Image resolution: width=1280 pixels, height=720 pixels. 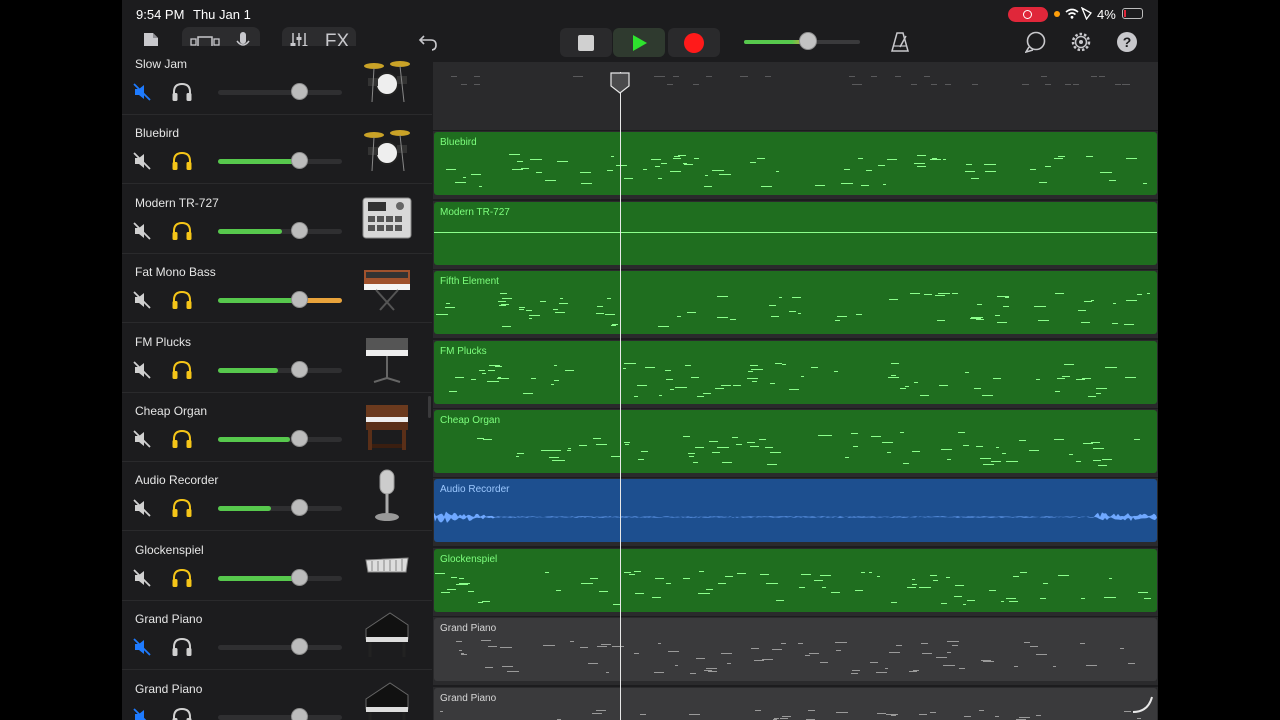 I want to click on region: Cheap Organ, so click(x=795, y=441).